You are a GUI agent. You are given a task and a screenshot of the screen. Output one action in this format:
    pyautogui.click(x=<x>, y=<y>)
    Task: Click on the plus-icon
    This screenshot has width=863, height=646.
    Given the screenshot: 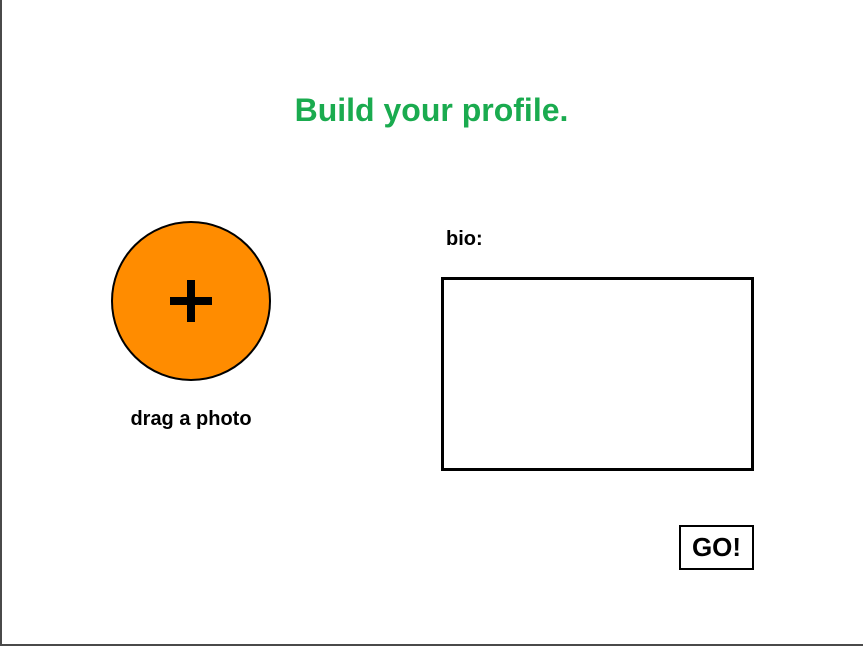 What is the action you would take?
    pyautogui.click(x=191, y=301)
    